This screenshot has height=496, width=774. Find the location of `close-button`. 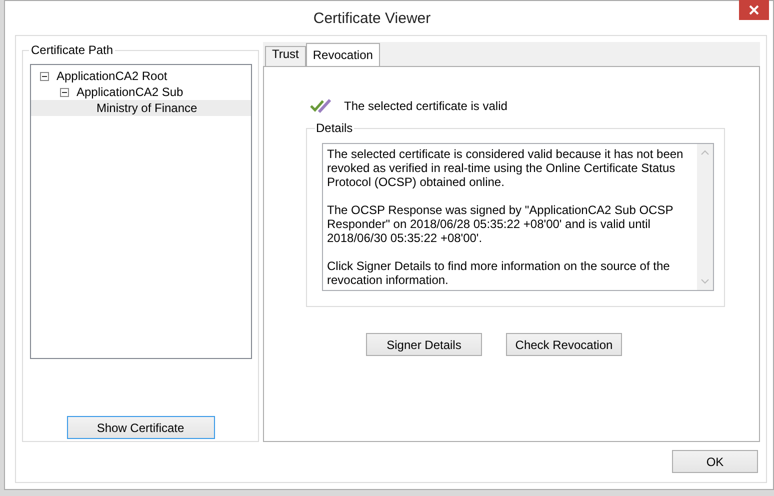

close-button is located at coordinates (754, 10).